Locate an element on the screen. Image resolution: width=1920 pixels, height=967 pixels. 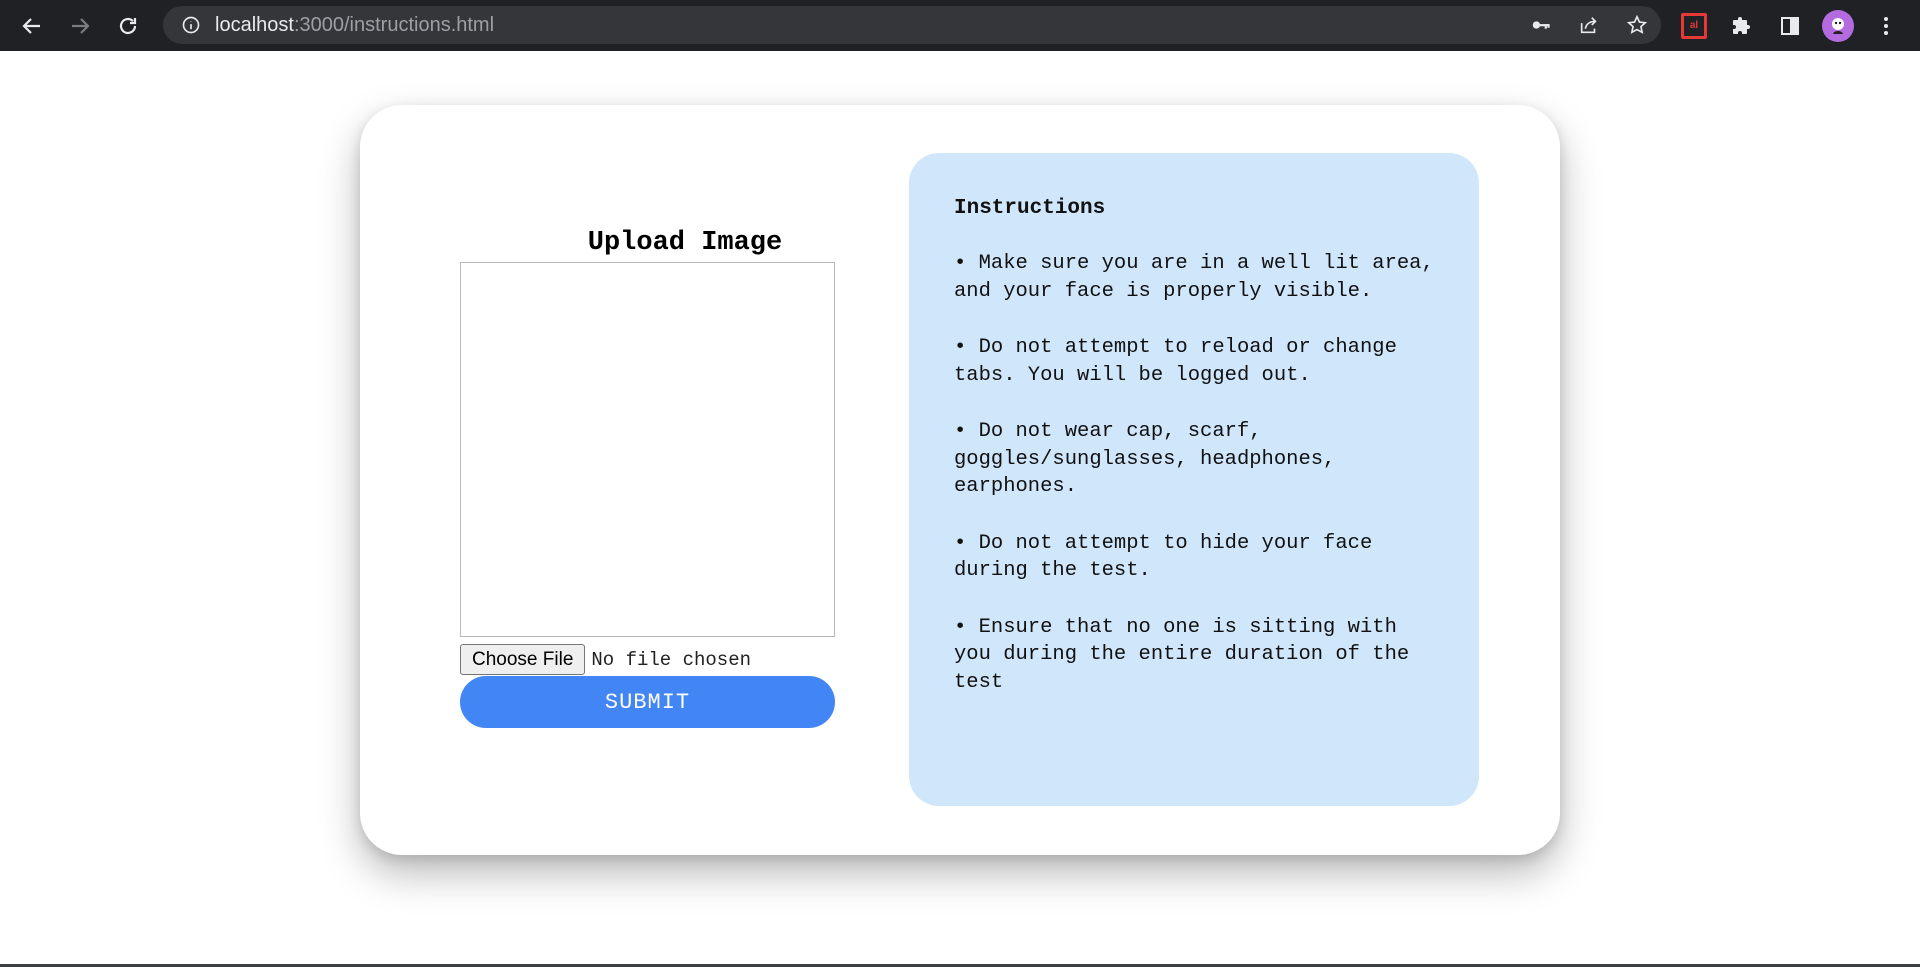
side-panel-button is located at coordinates (1790, 25).